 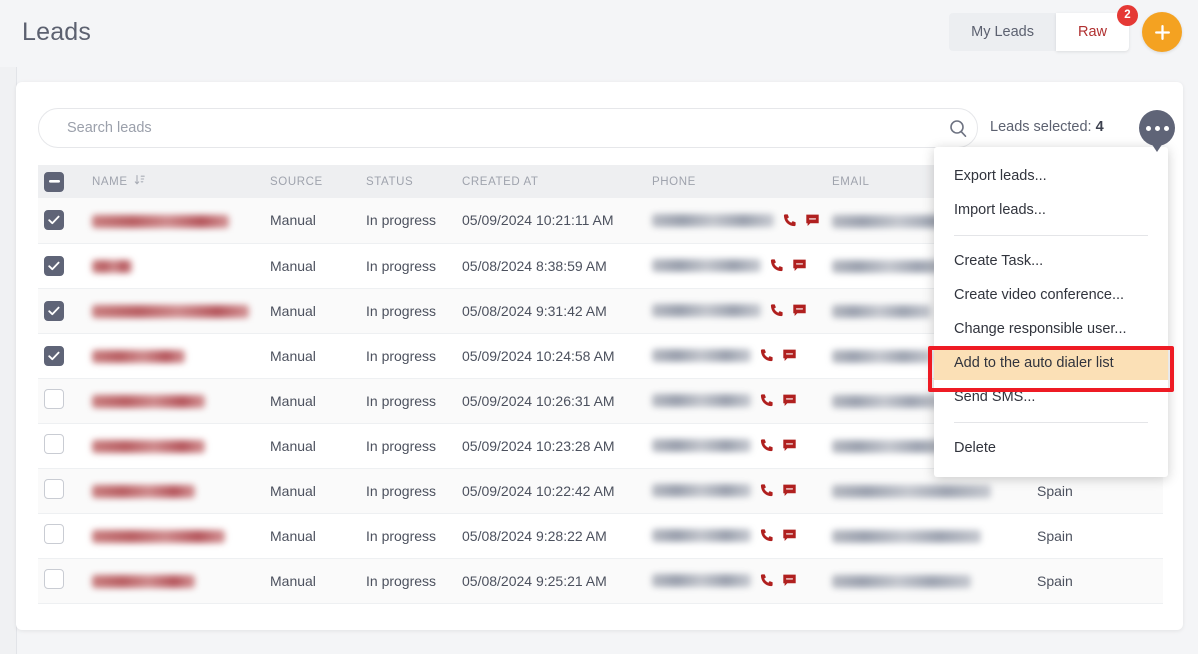 What do you see at coordinates (139, 357) in the screenshot?
I see `lead-name-redacted: ████ █████` at bounding box center [139, 357].